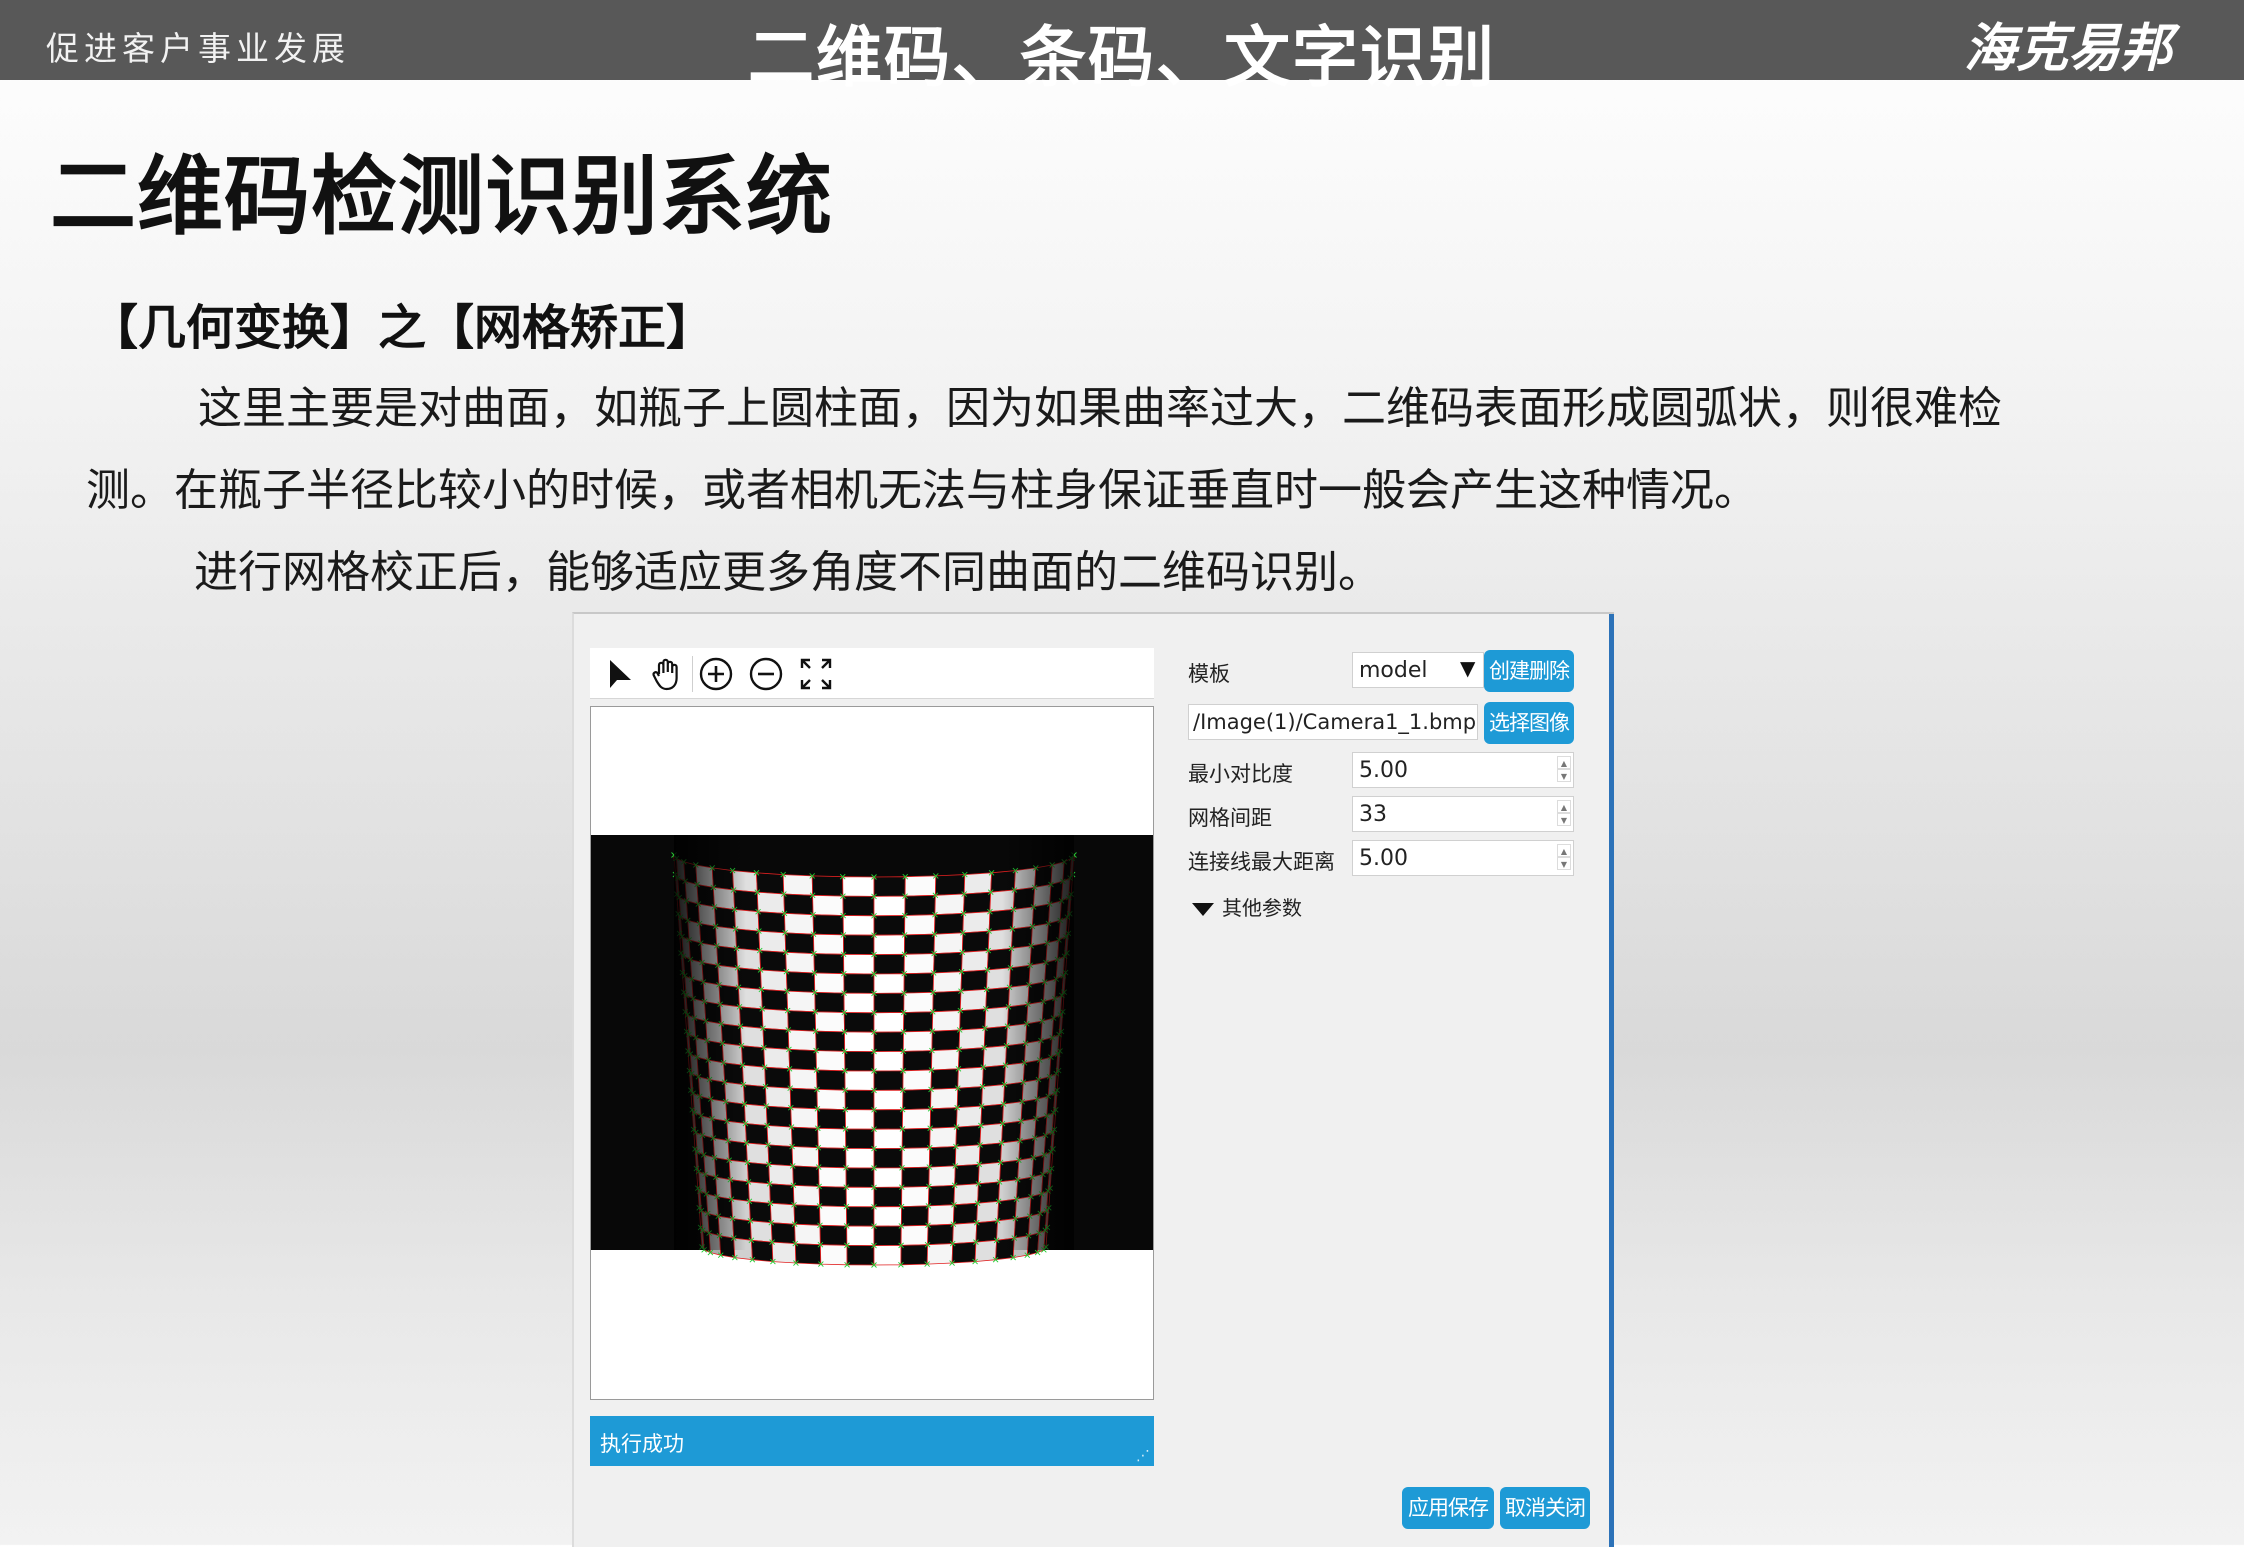  Describe the element at coordinates (766, 674) in the screenshot. I see `zoom-out-icon` at that location.